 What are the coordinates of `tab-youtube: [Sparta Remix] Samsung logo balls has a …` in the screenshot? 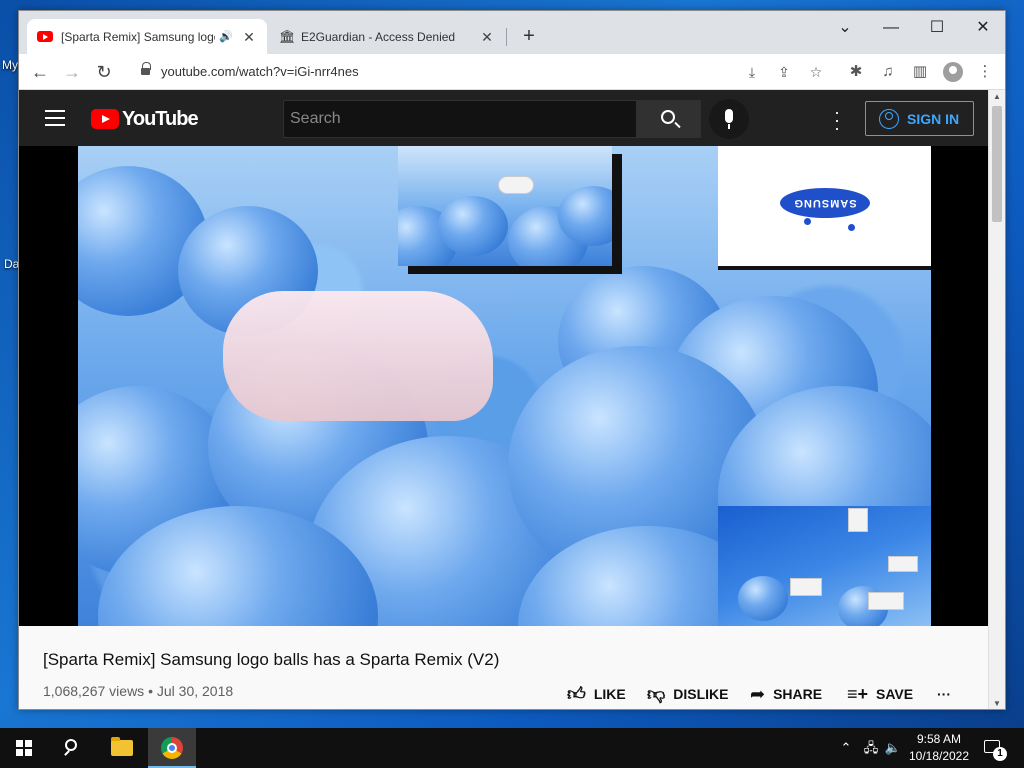 It's located at (147, 36).